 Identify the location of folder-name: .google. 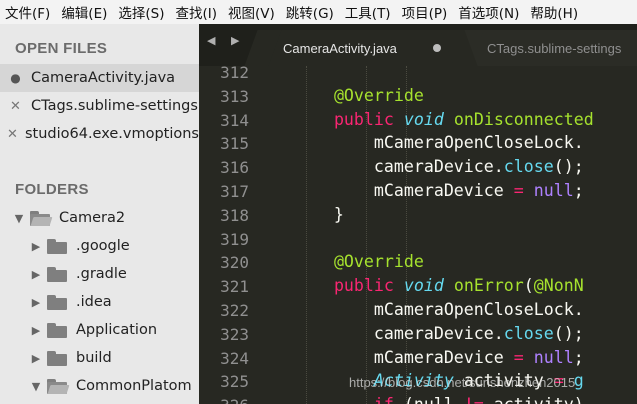
(103, 246).